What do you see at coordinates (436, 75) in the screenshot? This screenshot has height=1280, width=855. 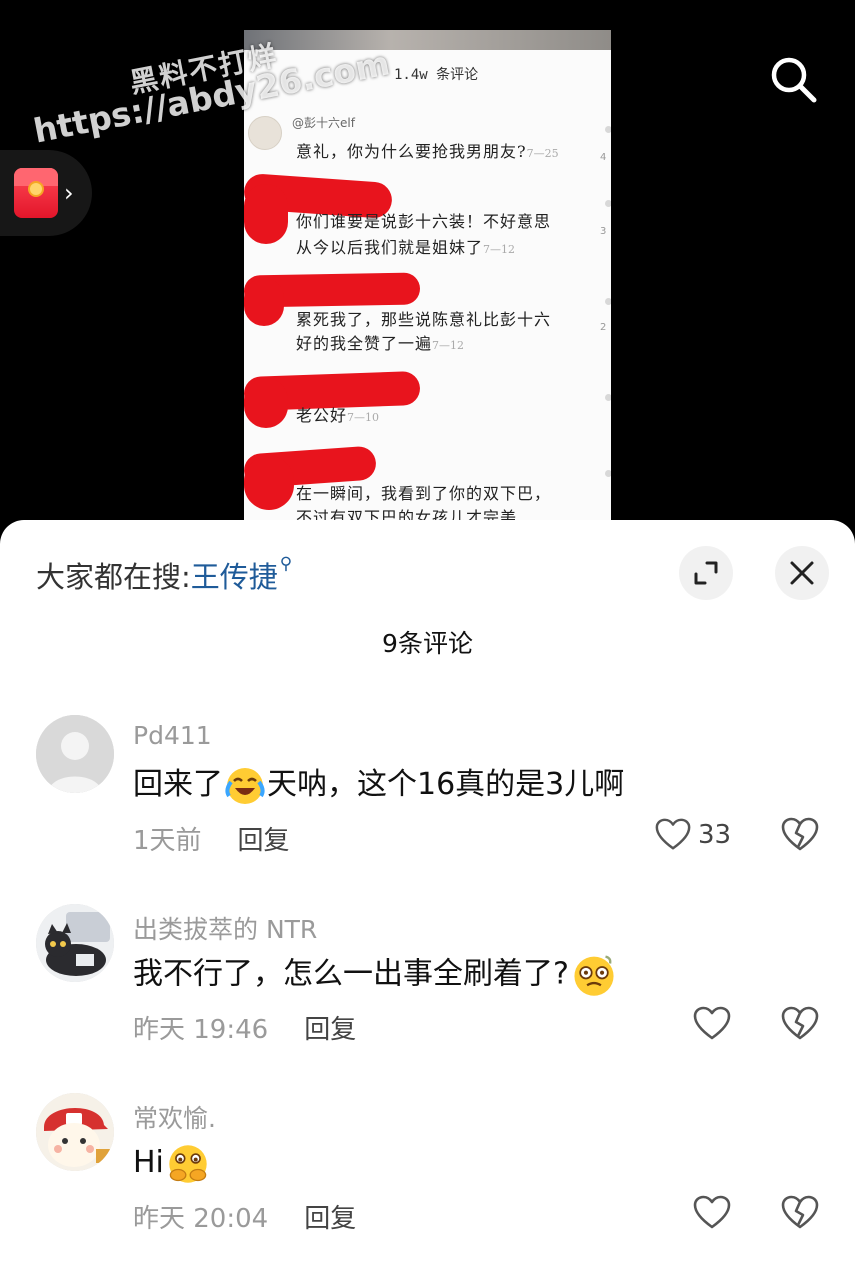 I see `screenshot-comment-count: 1.4w 条评论` at bounding box center [436, 75].